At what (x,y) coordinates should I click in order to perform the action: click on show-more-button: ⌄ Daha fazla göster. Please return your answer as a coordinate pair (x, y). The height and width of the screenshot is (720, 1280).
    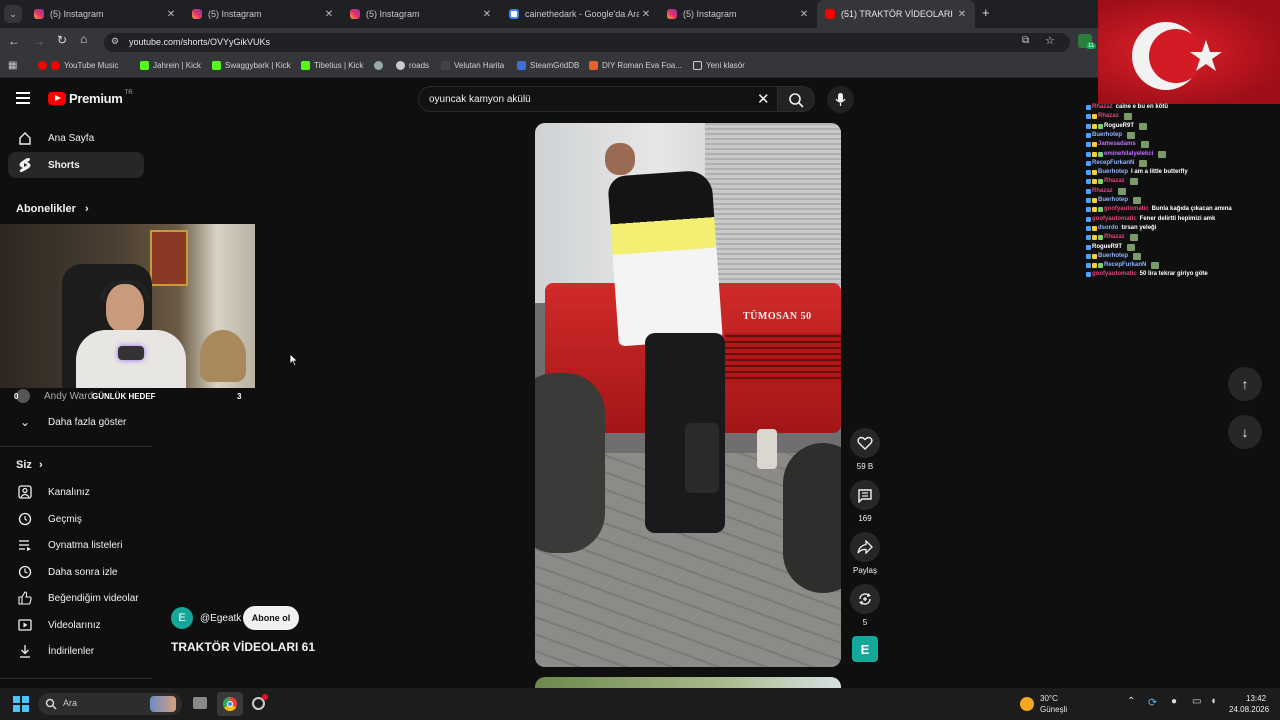
    Looking at the image, I should click on (76, 422).